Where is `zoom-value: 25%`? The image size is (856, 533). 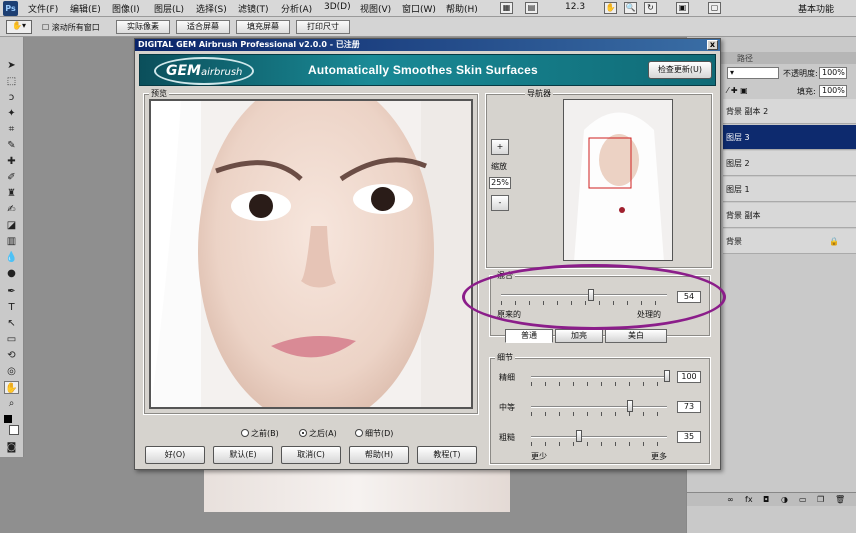
zoom-value: 25% is located at coordinates (500, 183).